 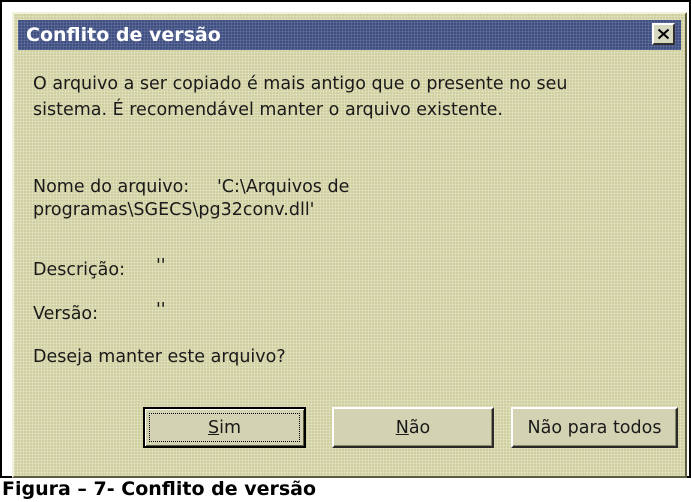 What do you see at coordinates (191, 187) in the screenshot?
I see `filename-line-1: Nome do arquivo: 'C:\Arquivos de` at bounding box center [191, 187].